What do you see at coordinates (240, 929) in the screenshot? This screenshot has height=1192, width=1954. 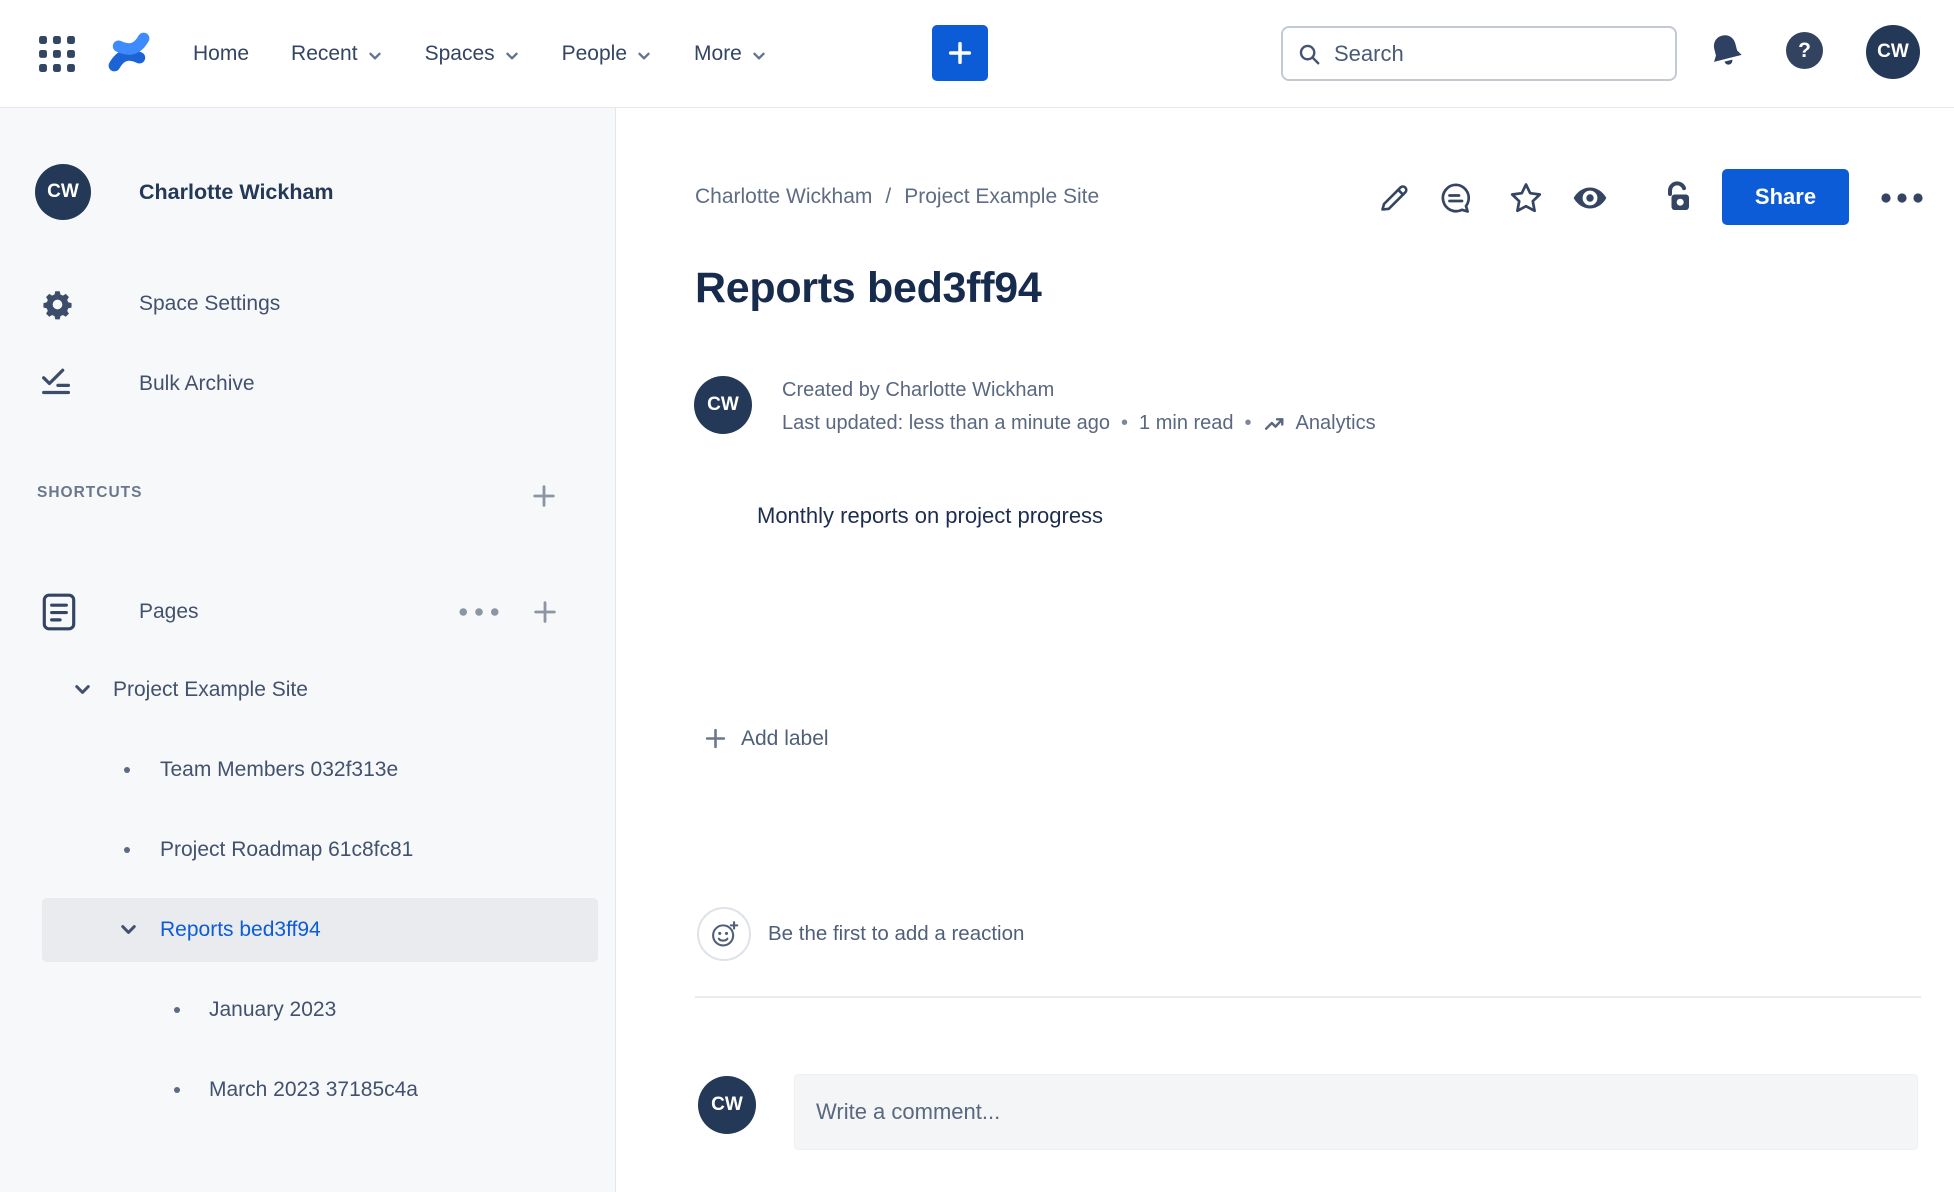 I see `tree-item-label: Reports bed3ff94` at bounding box center [240, 929].